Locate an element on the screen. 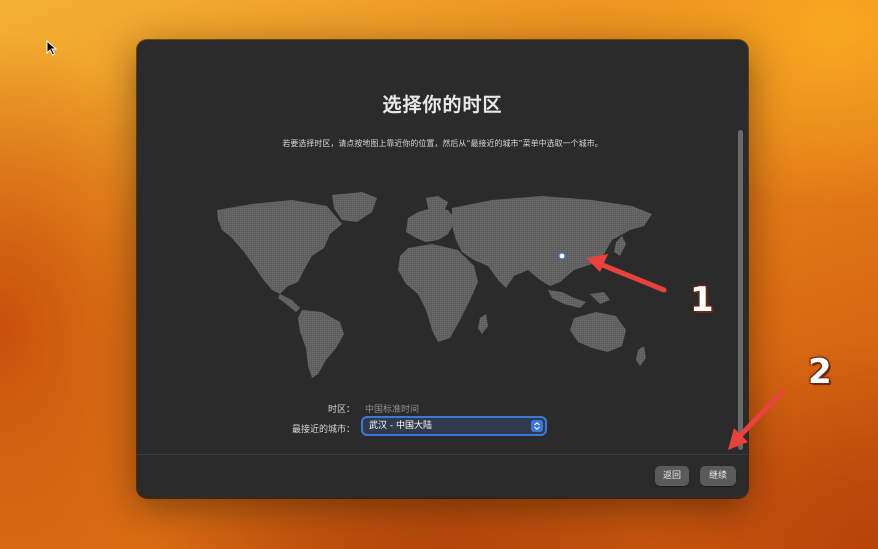 The height and width of the screenshot is (549, 878). closest-city-select: 武汉 - 中国大陆 is located at coordinates (454, 426).